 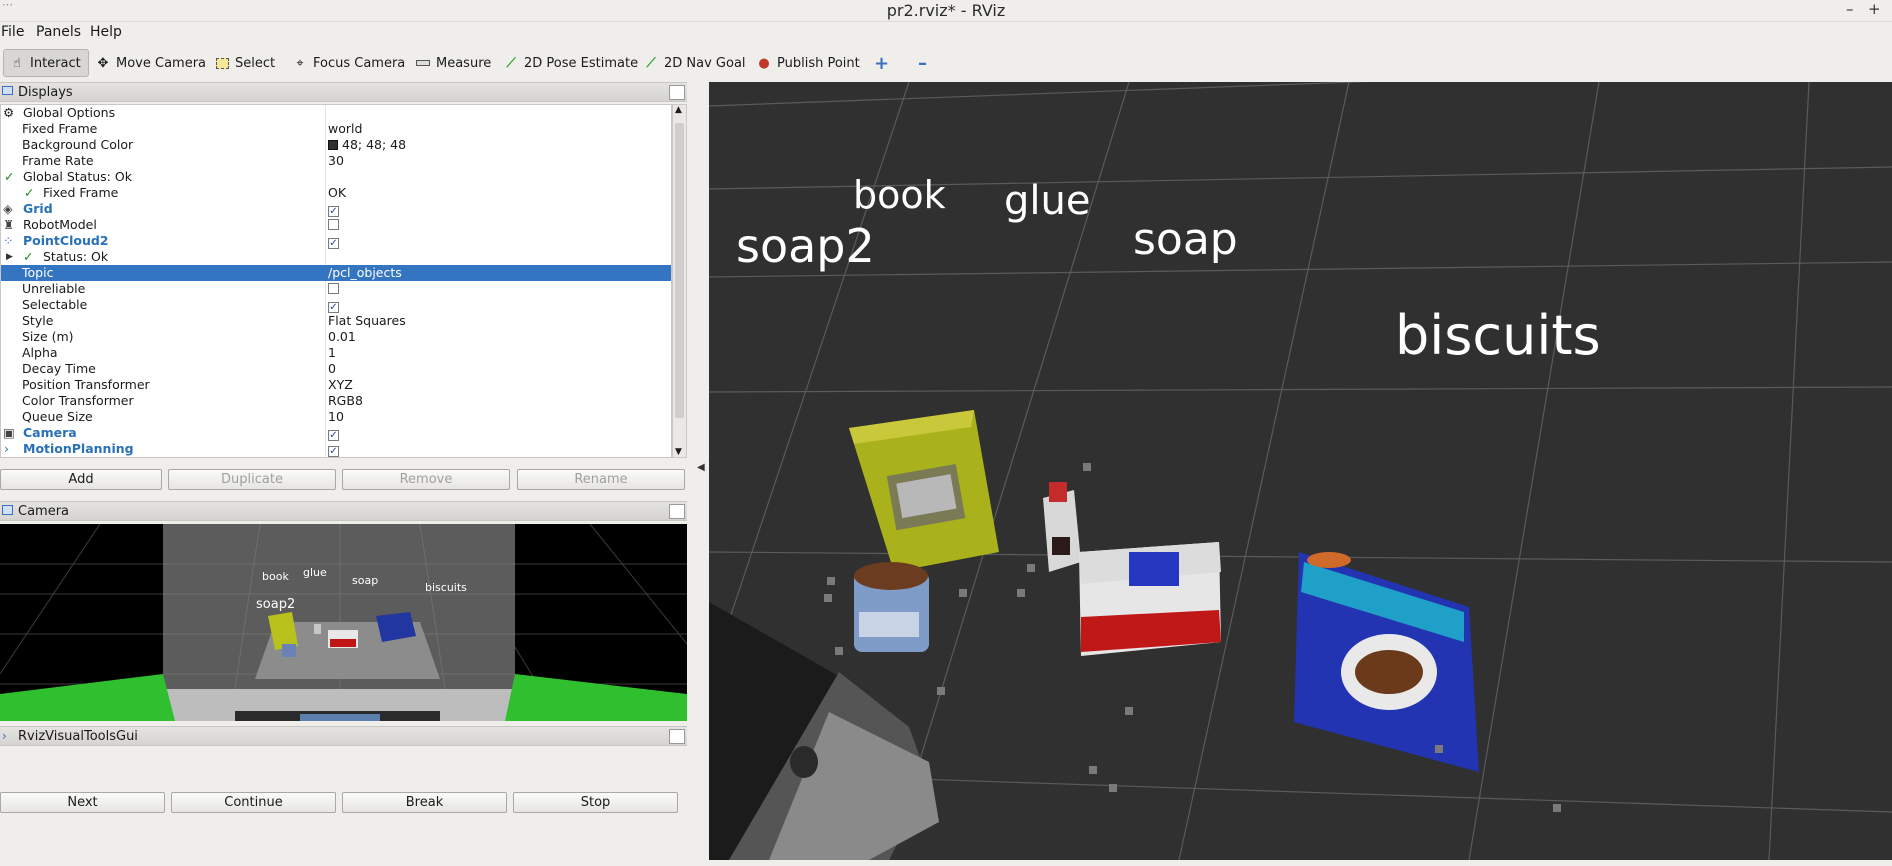 What do you see at coordinates (343, 511) in the screenshot?
I see `camera-panel-header: Camera` at bounding box center [343, 511].